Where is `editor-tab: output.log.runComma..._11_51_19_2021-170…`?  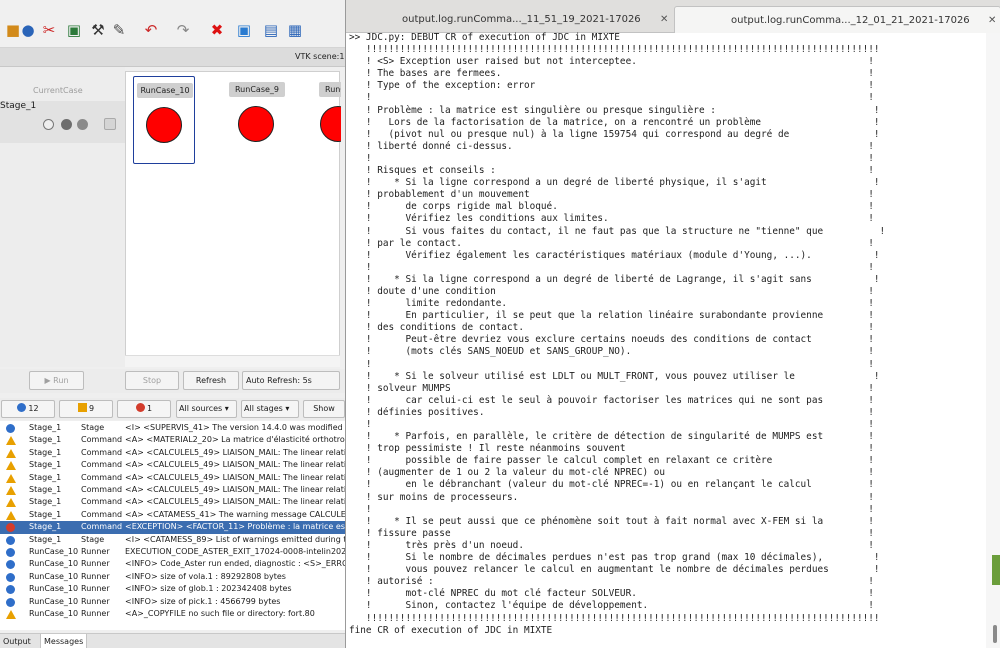 editor-tab: output.log.runComma..._11_51_19_2021-170… is located at coordinates (510, 19).